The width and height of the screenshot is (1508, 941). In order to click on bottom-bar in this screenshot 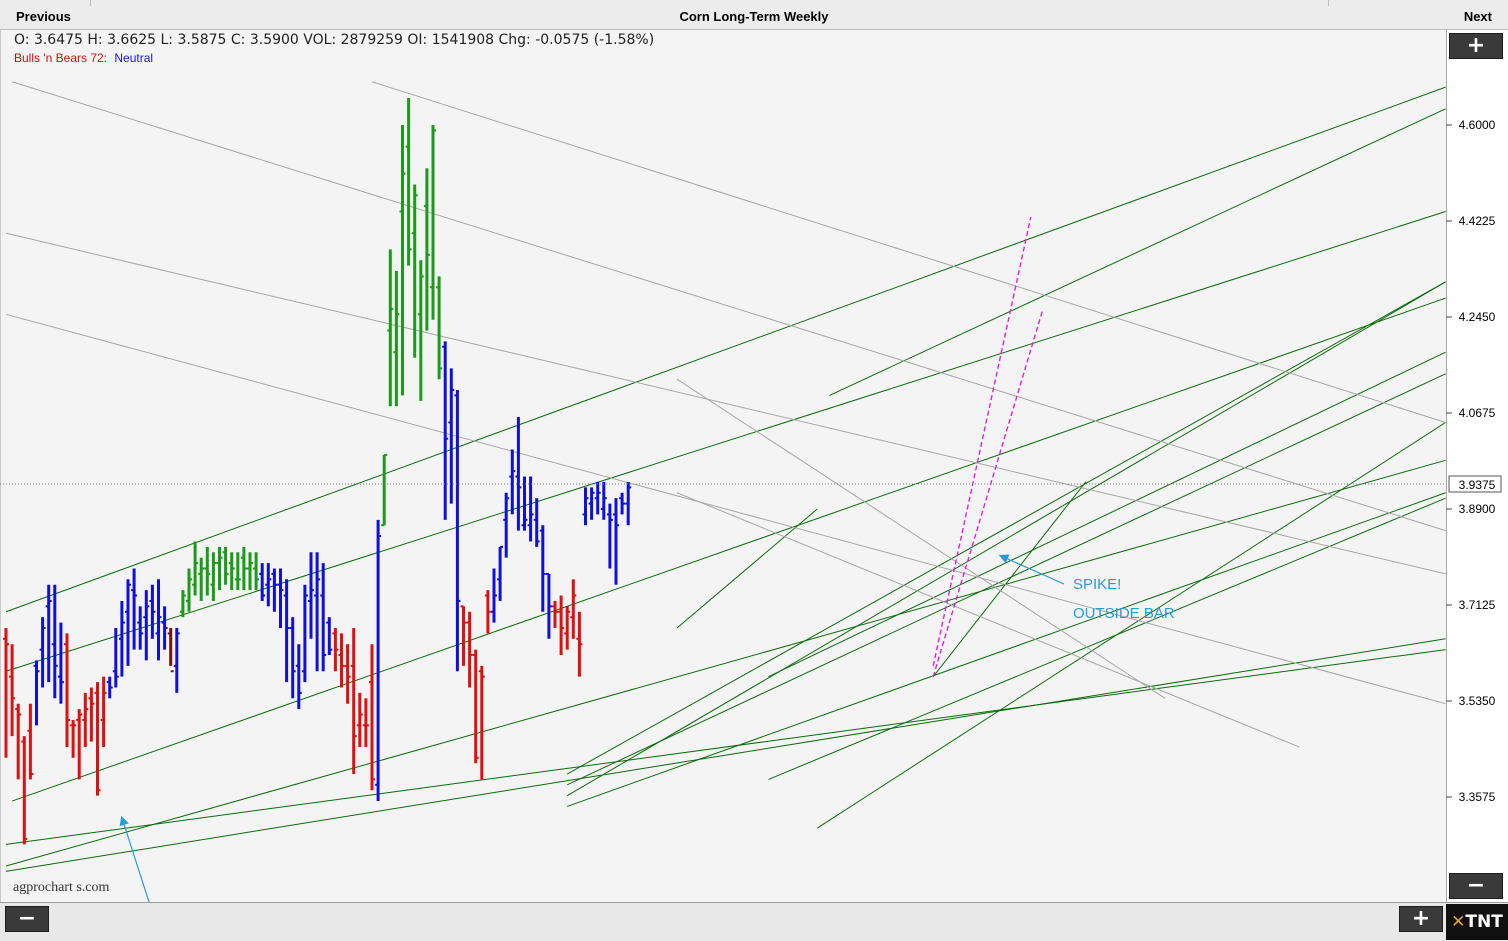, I will do `click(754, 921)`.